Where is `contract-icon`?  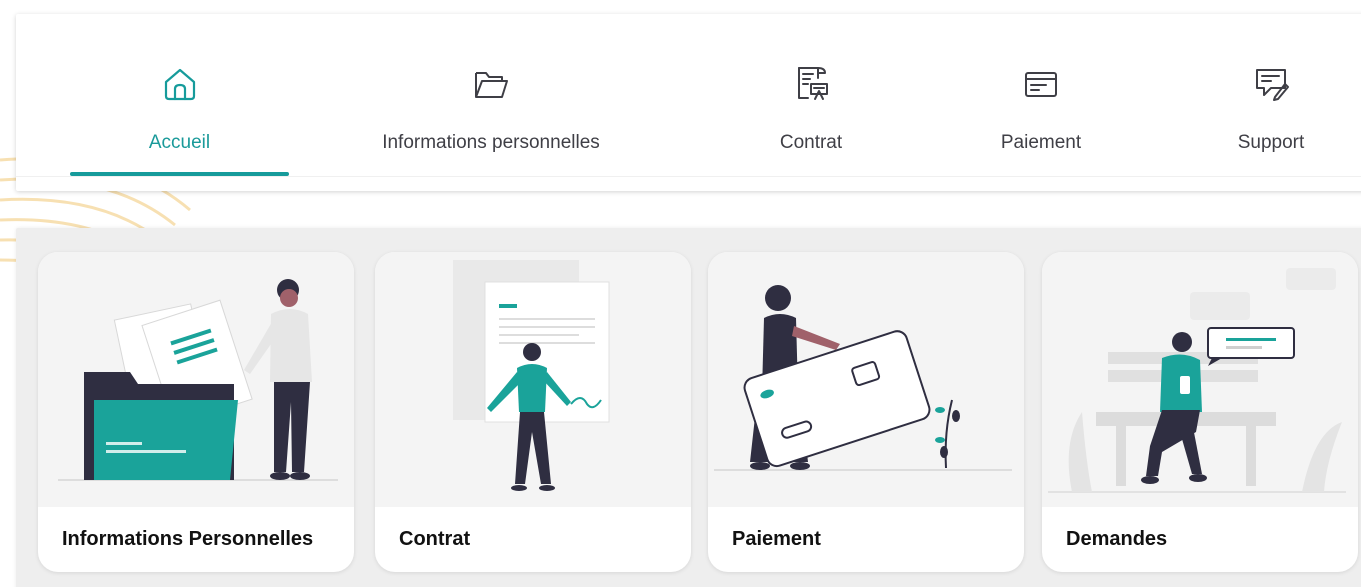
contract-icon is located at coordinates (811, 84).